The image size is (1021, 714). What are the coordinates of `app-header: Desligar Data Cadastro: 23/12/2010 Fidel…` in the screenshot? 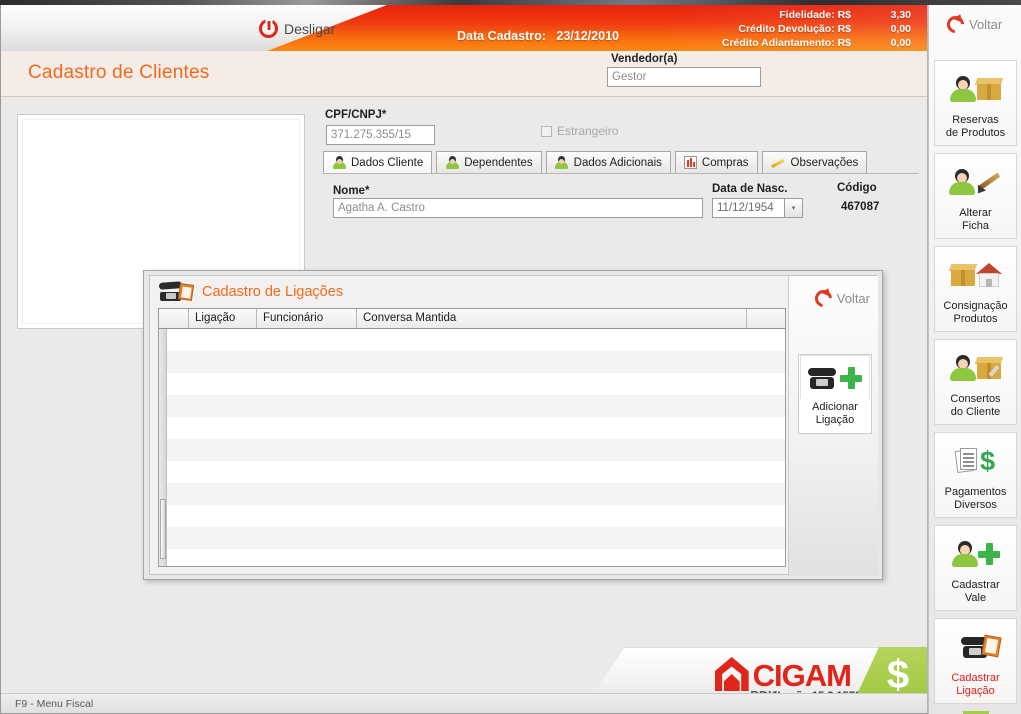 It's located at (464, 28).